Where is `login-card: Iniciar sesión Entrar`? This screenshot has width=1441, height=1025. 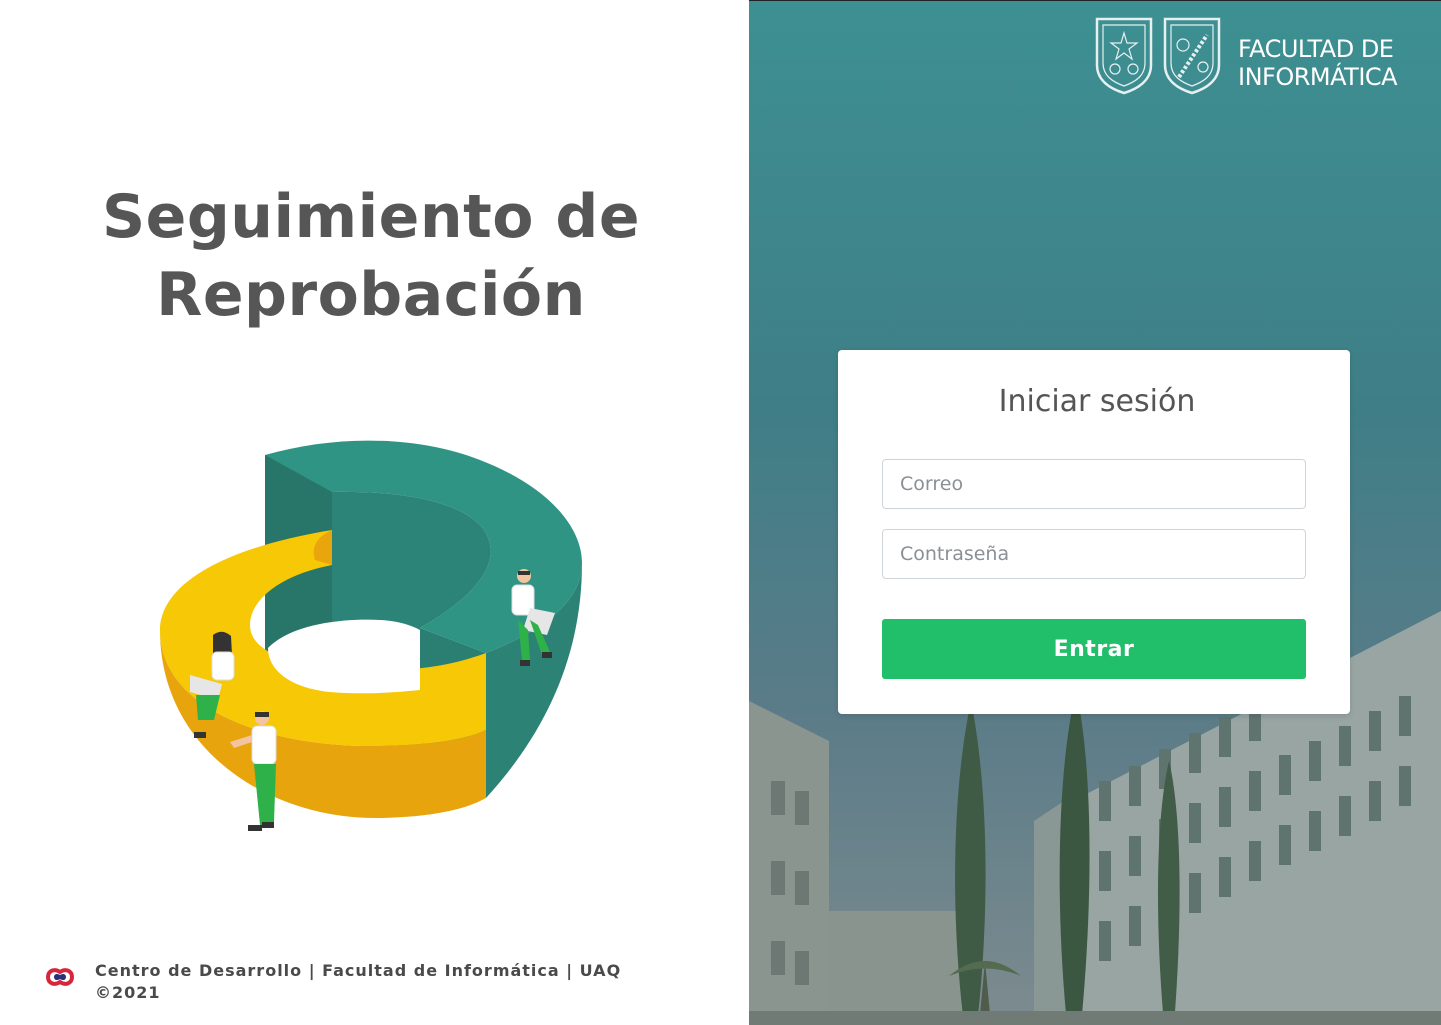 login-card: Iniciar sesión Entrar is located at coordinates (1094, 532).